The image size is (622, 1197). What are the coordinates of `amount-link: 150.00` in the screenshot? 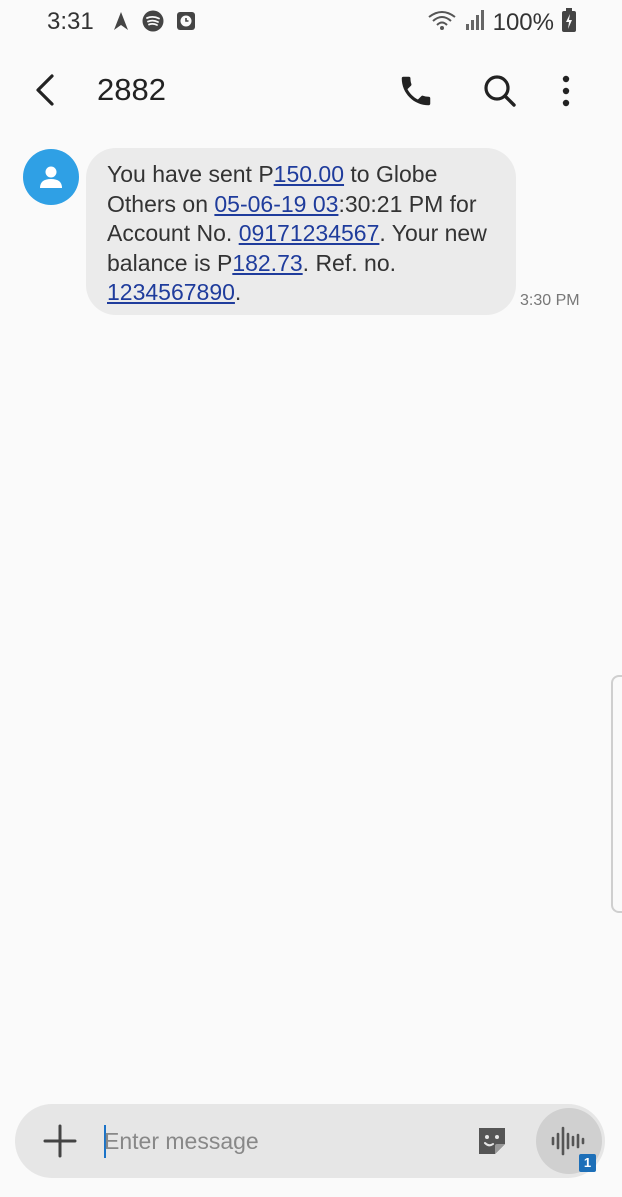 It's located at (309, 174).